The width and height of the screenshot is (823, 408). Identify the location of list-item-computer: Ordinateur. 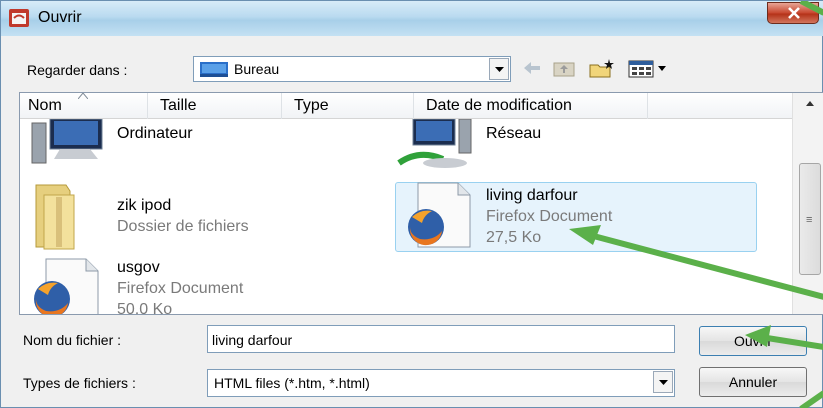
(170, 144).